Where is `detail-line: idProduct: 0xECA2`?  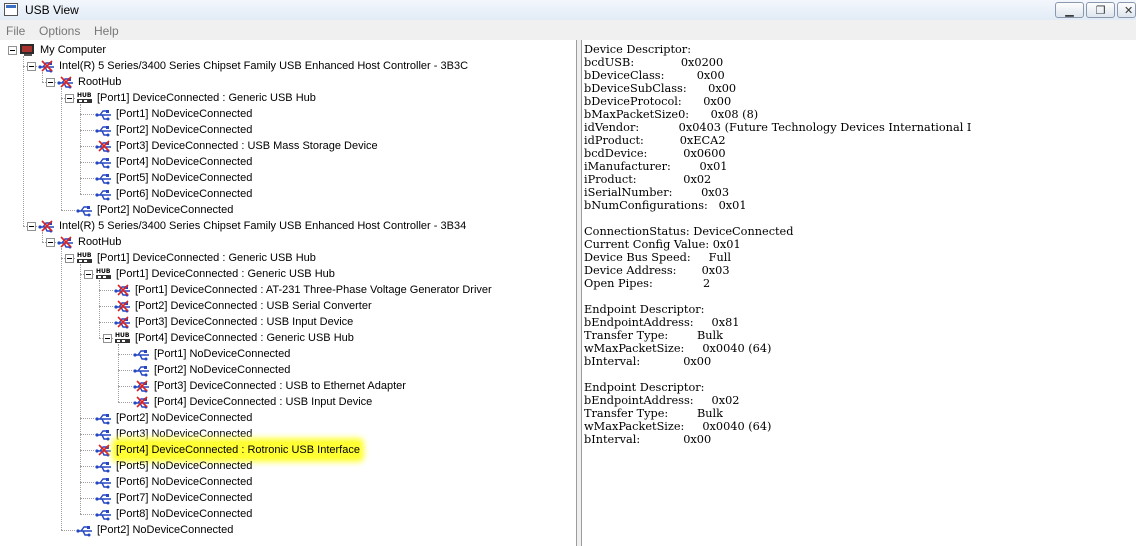 detail-line: idProduct: 0xECA2 is located at coordinates (655, 140).